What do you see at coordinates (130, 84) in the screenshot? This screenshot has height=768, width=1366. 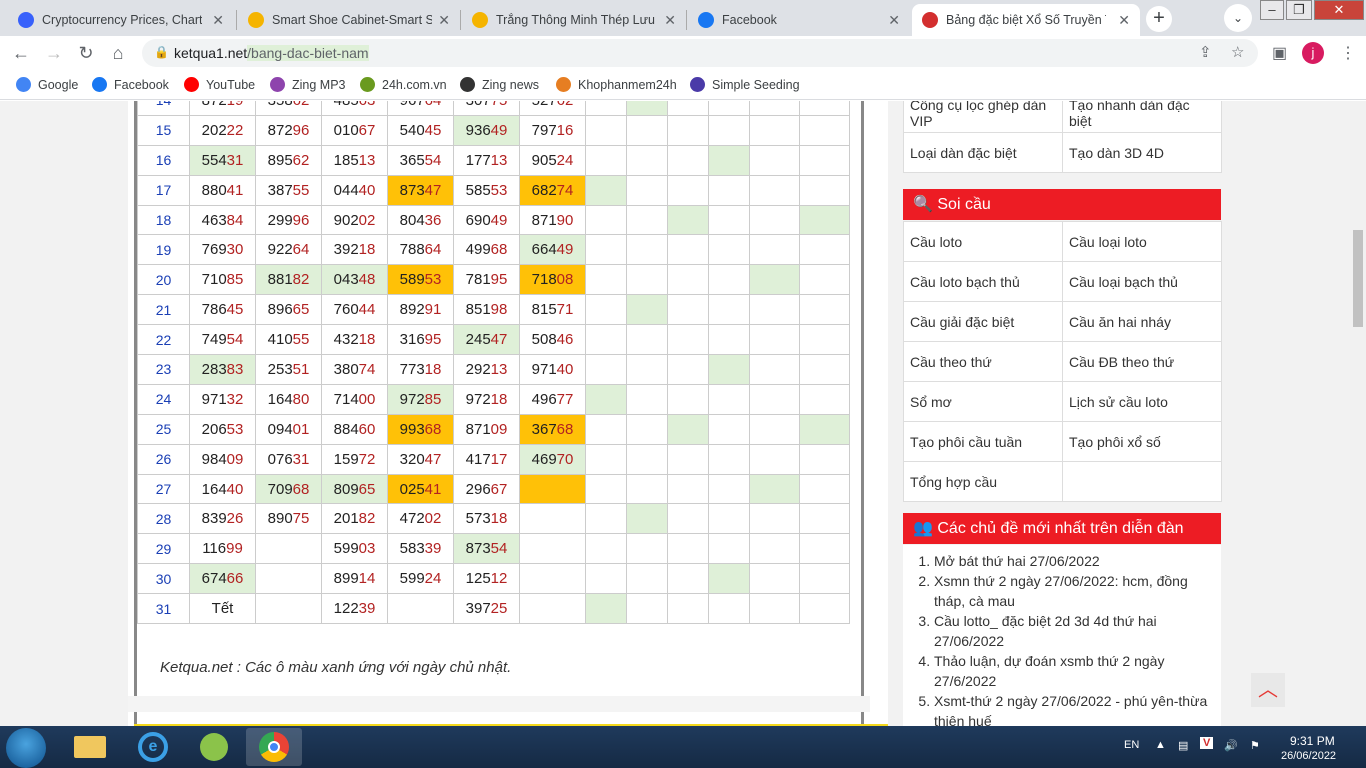 I see `bookmark-item: Facebook` at bounding box center [130, 84].